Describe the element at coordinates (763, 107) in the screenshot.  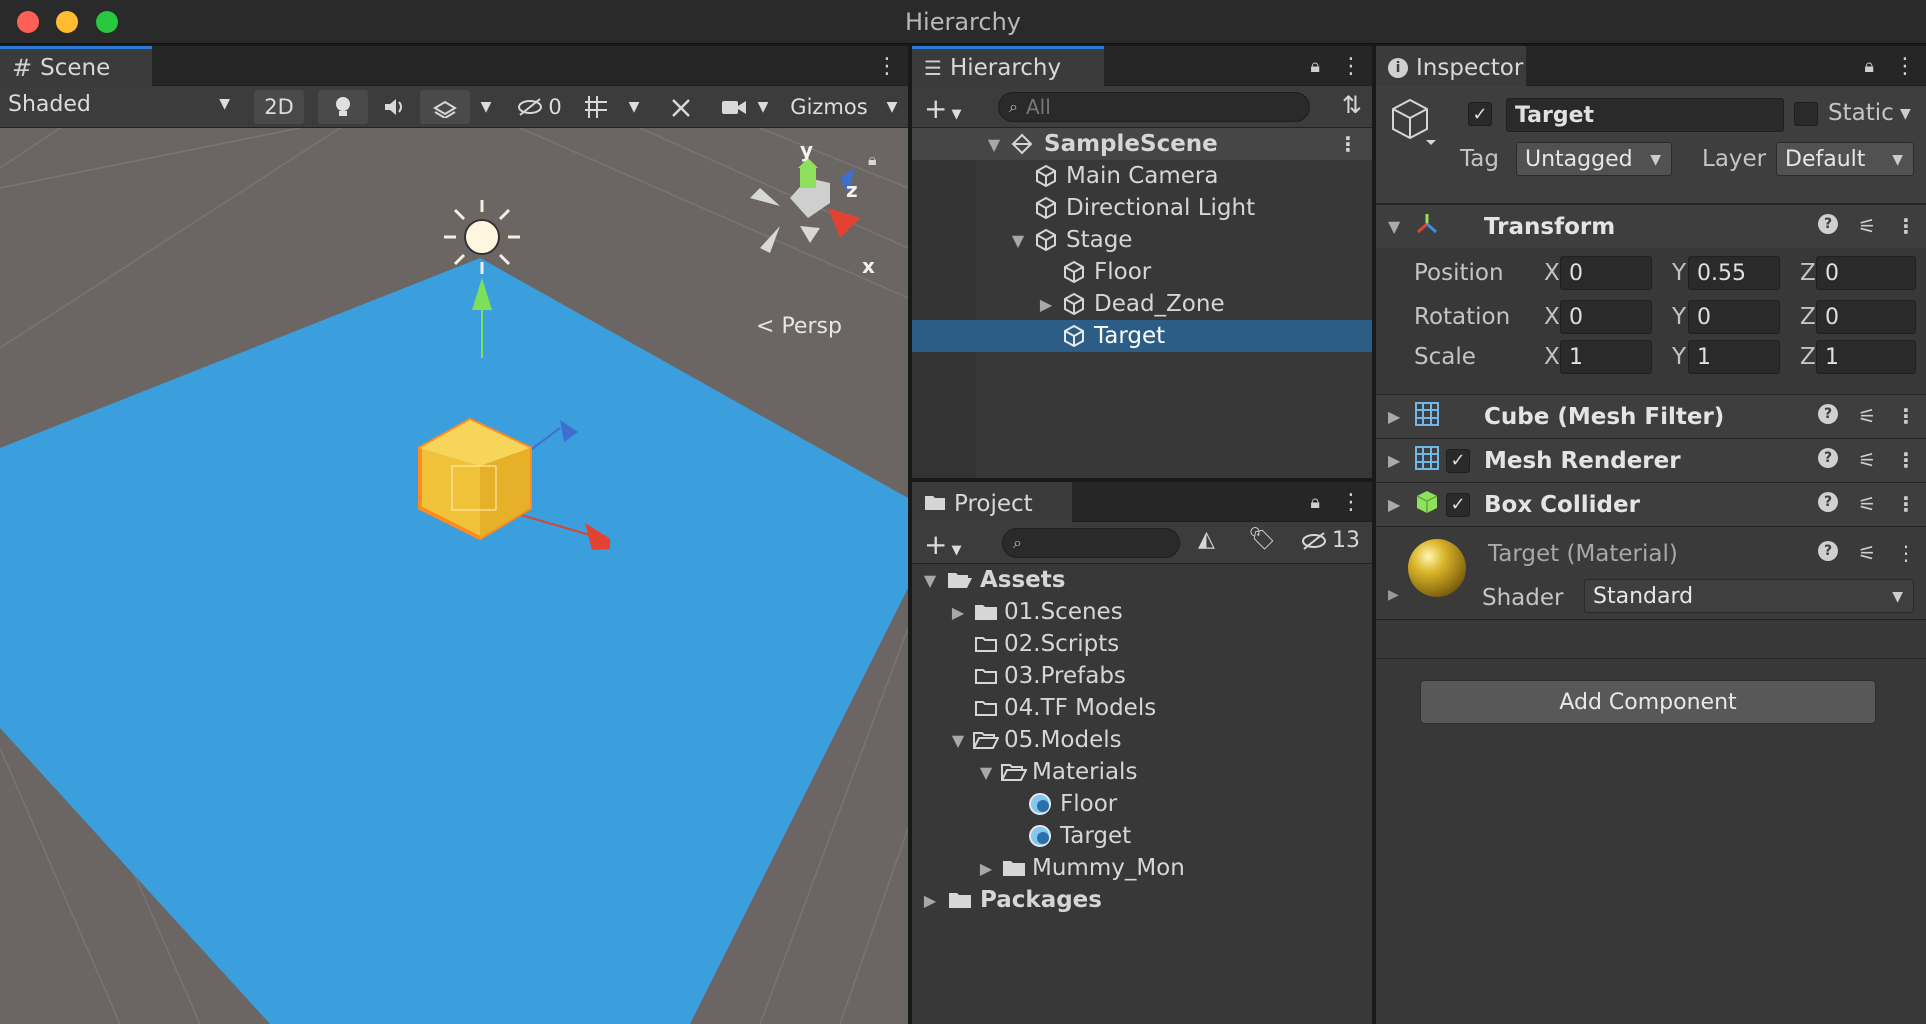
I see `camera-dropdown: ▼` at that location.